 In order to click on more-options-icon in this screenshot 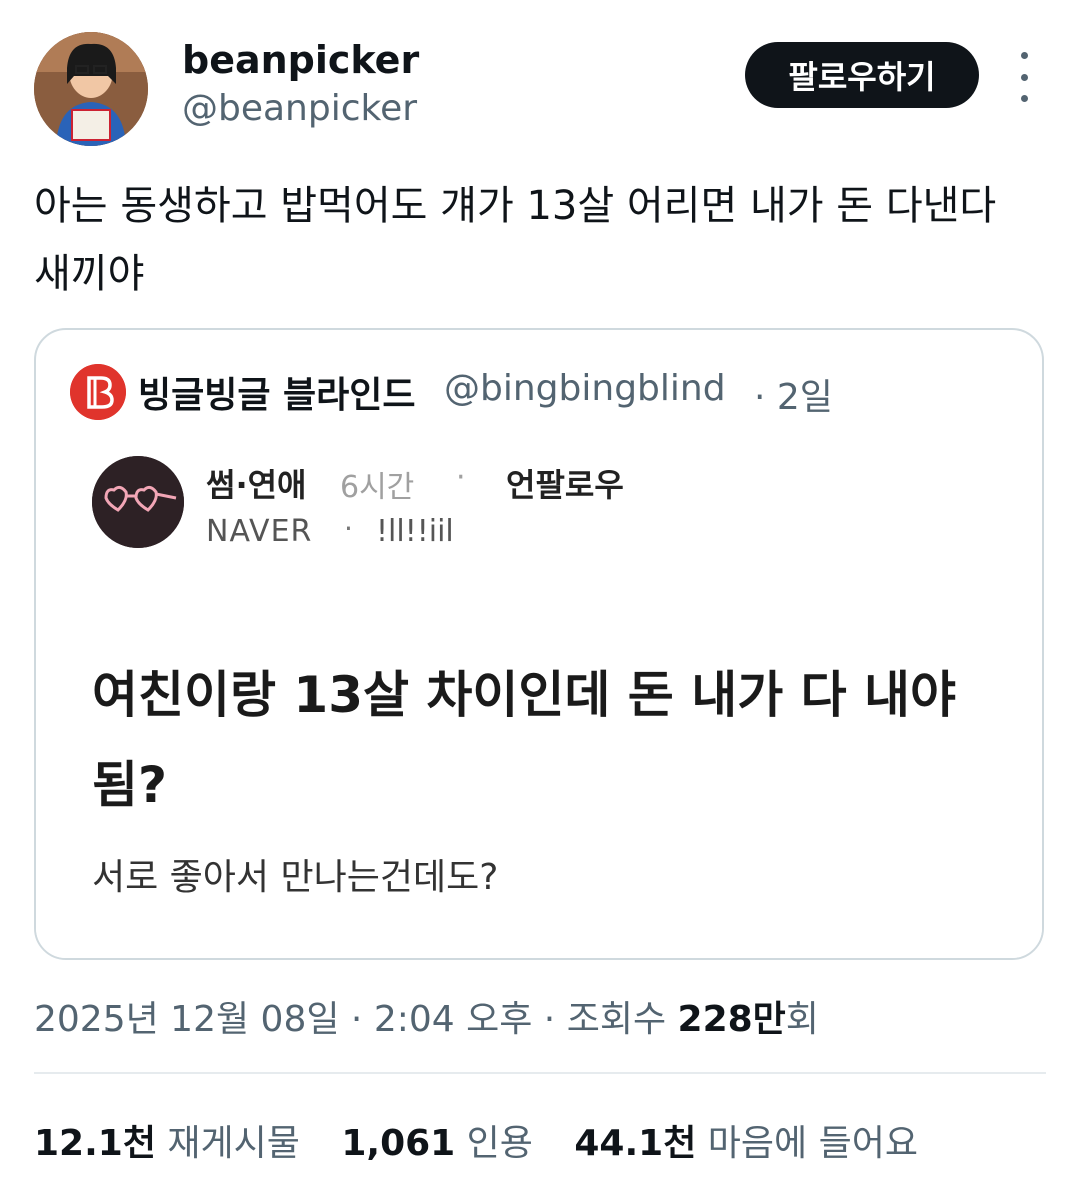, I will do `click(1024, 77)`.